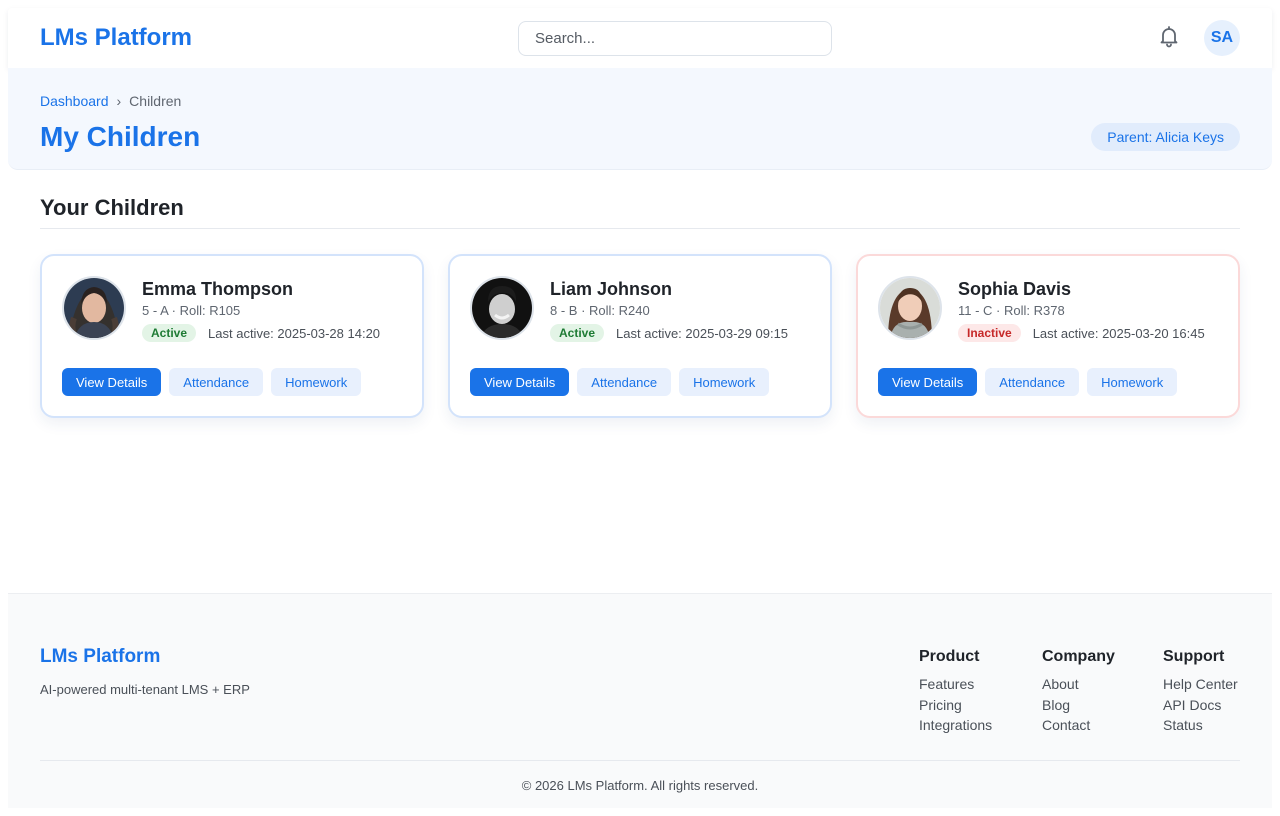 Image resolution: width=1280 pixels, height=816 pixels. Describe the element at coordinates (1078, 705) in the screenshot. I see `footer-link-blog: Blog` at that location.